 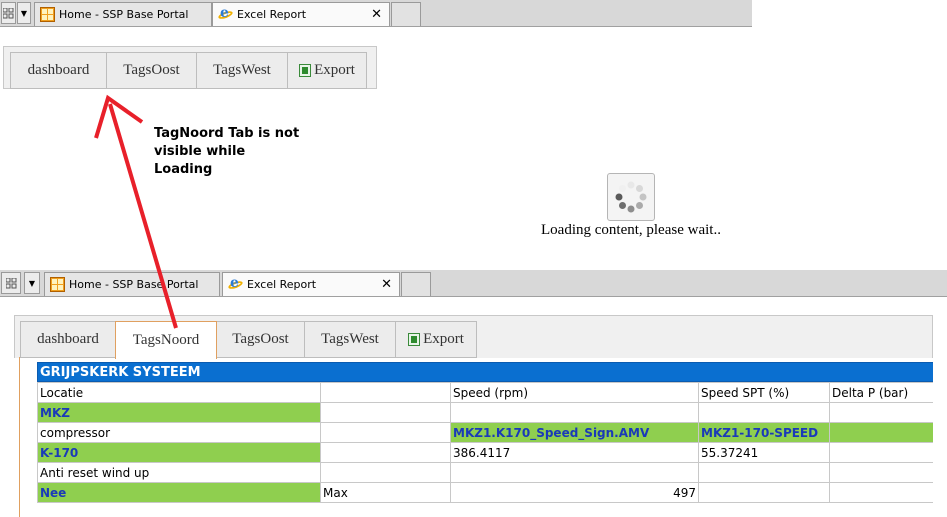 I want to click on report-title: GRIJPSKERK SYSTEEM, so click(x=485, y=372).